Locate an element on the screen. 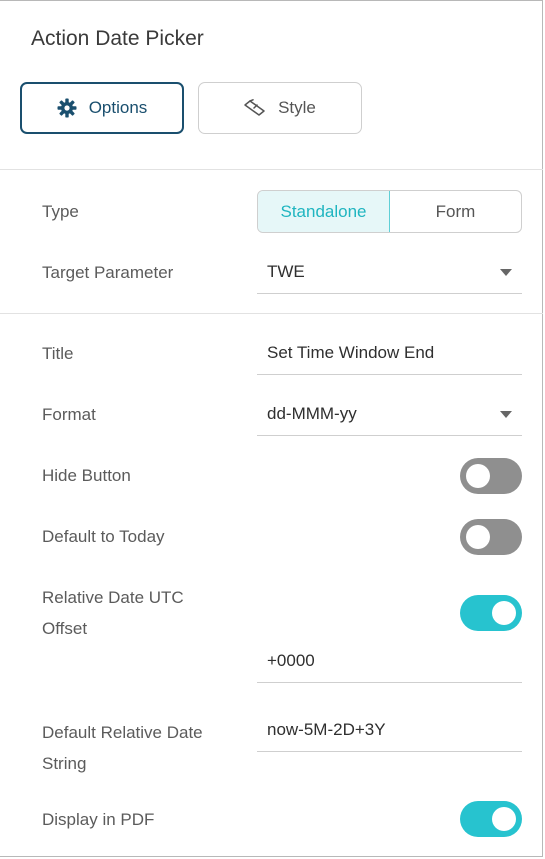  tab-options-label: Options is located at coordinates (118, 107).